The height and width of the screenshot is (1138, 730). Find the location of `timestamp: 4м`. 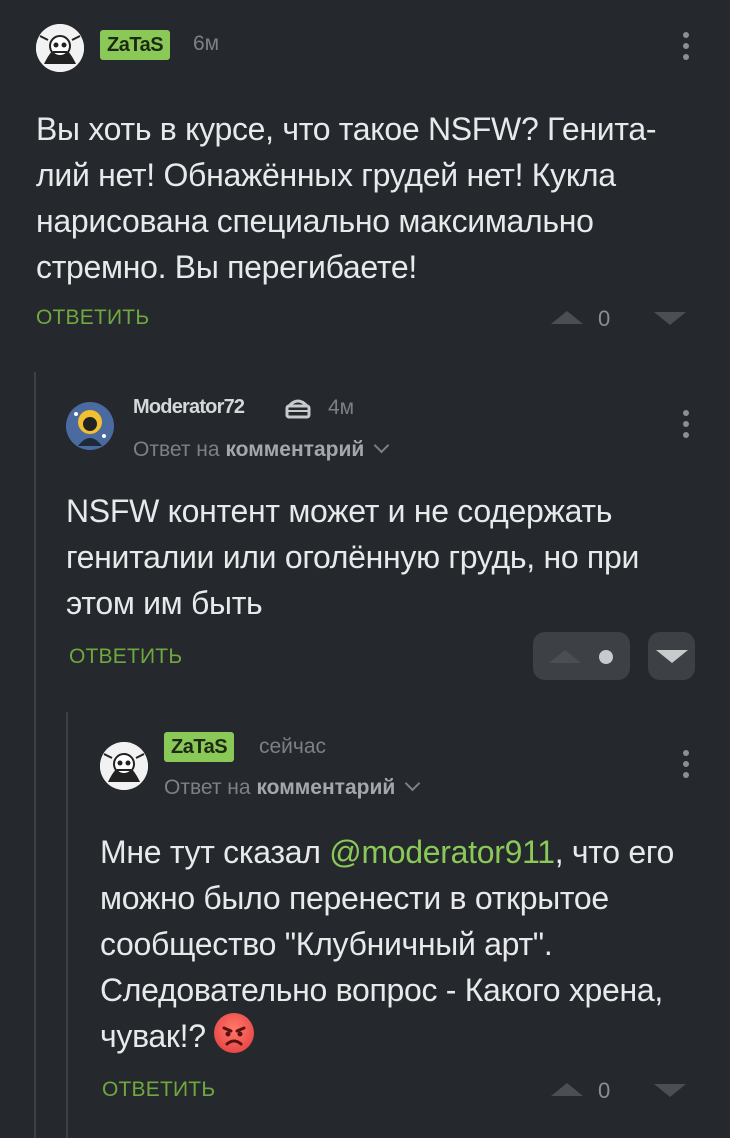

timestamp: 4м is located at coordinates (341, 407).